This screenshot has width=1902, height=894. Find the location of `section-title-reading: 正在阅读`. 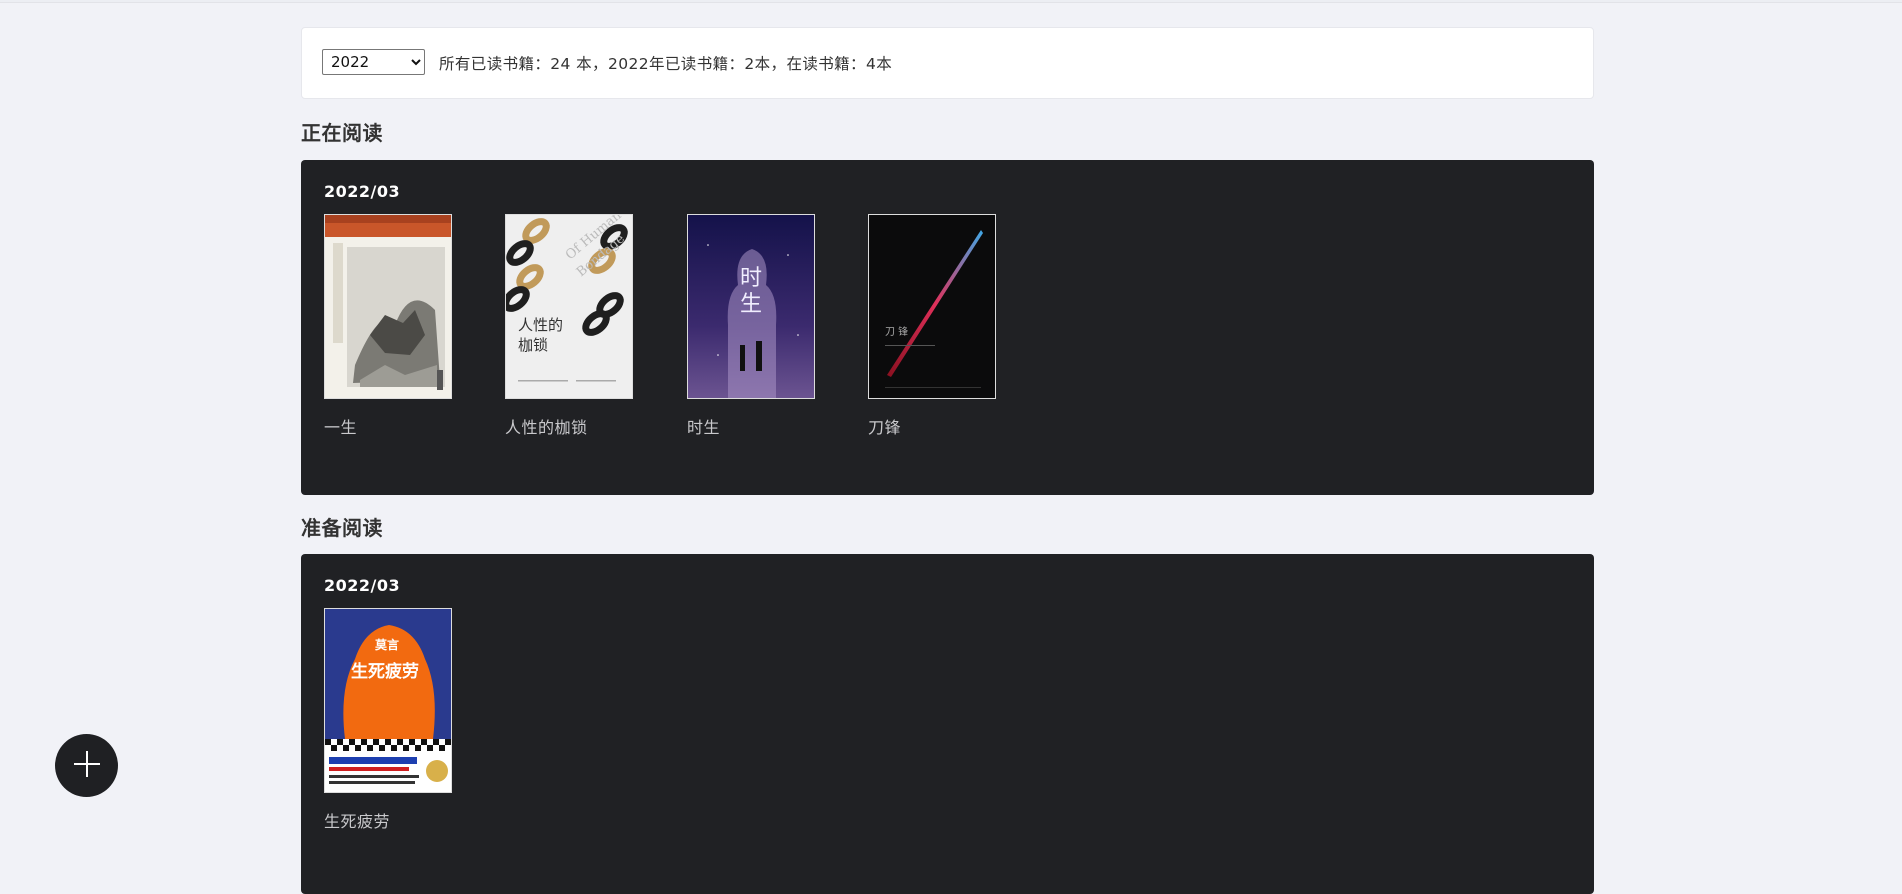

section-title-reading: 正在阅读 is located at coordinates (342, 133).